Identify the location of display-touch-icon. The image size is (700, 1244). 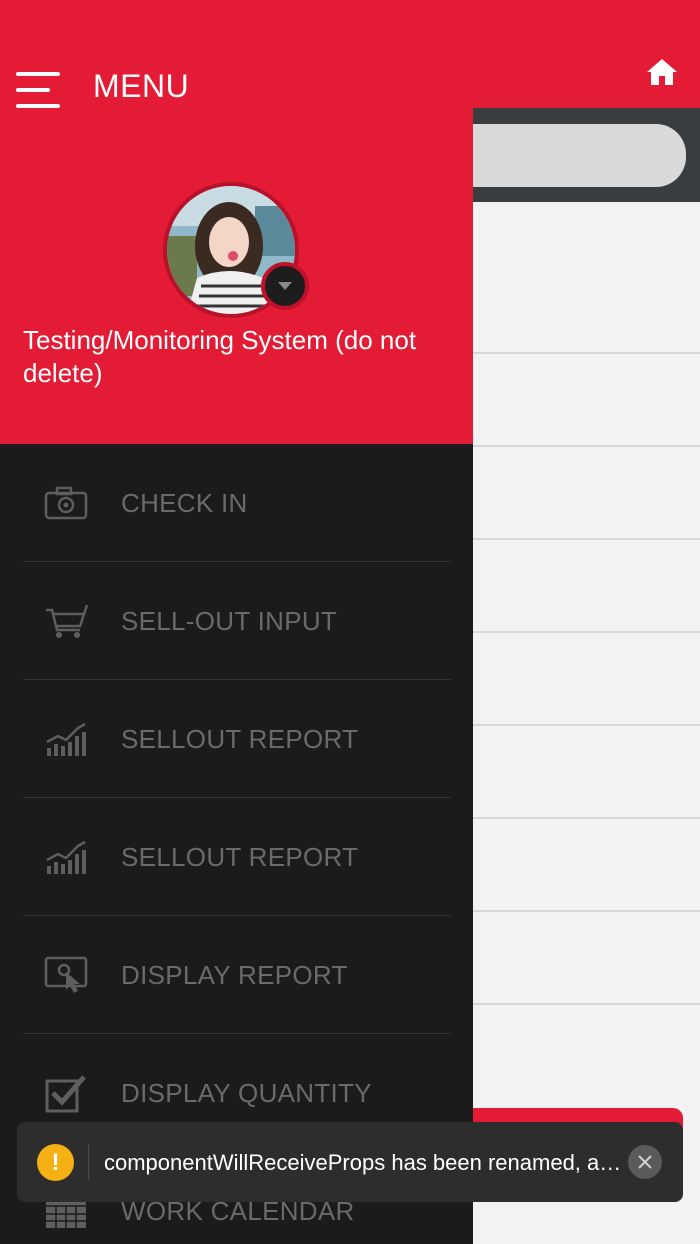
(66, 975).